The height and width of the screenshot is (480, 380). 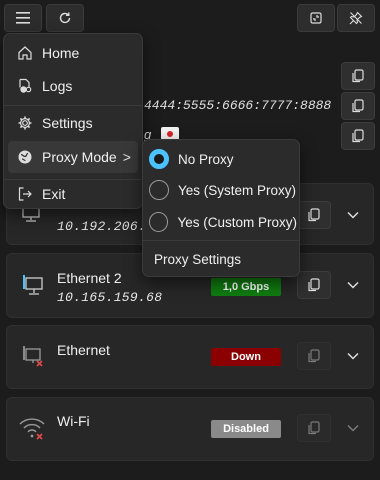 What do you see at coordinates (73, 194) in the screenshot?
I see `menu-item-exit: Exit` at bounding box center [73, 194].